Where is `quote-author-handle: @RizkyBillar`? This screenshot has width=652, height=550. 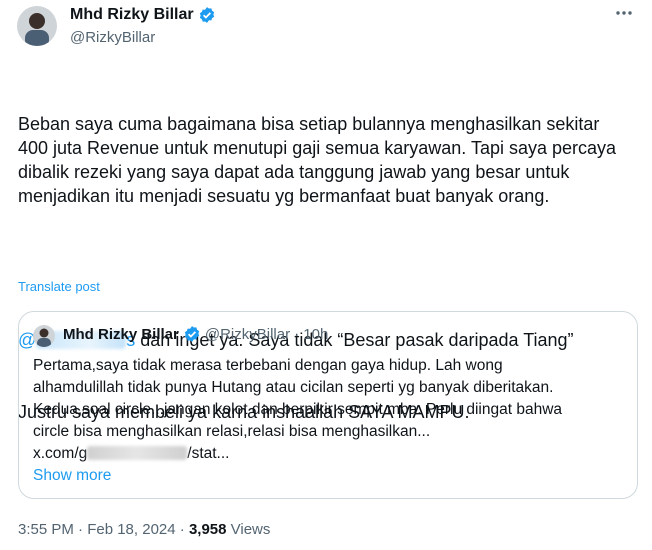 quote-author-handle: @RizkyBillar is located at coordinates (247, 334).